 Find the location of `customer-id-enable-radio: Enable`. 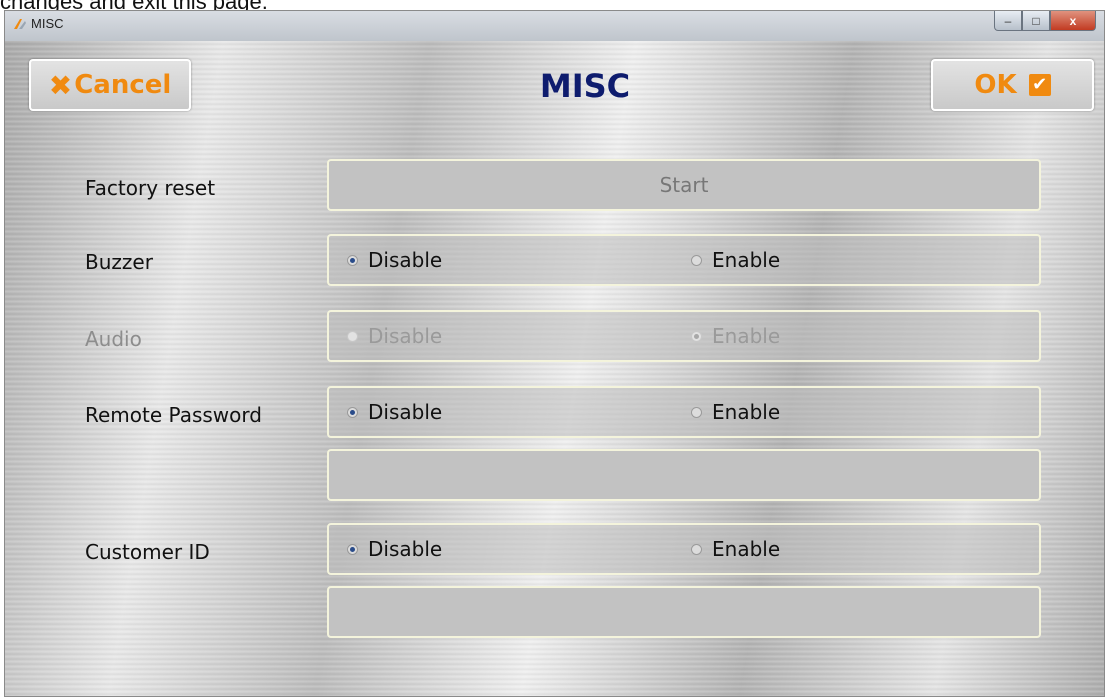

customer-id-enable-radio: Enable is located at coordinates (735, 549).